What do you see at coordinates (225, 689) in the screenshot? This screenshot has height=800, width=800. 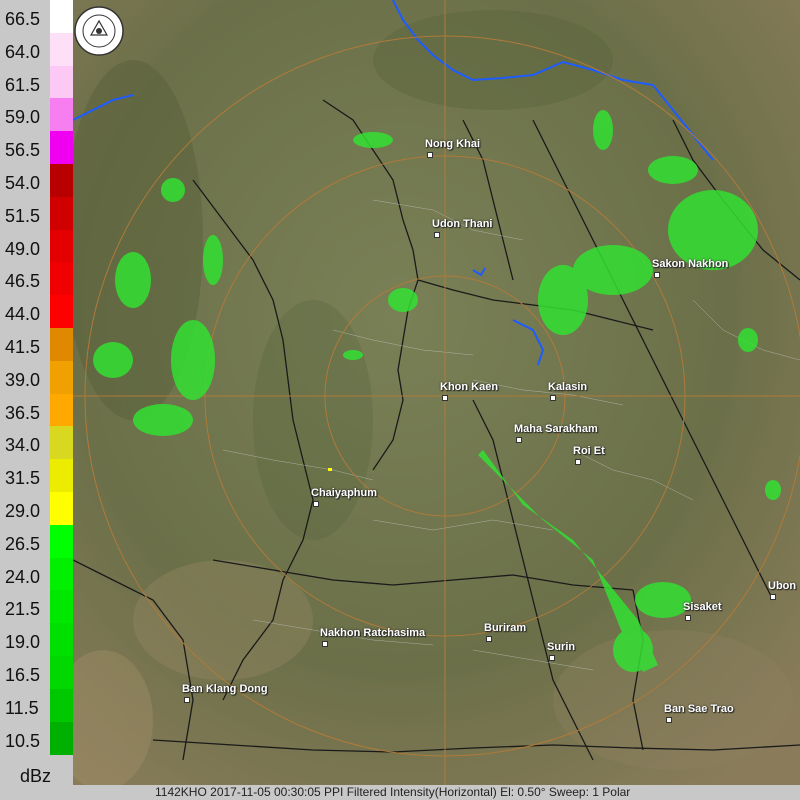 I see `city-label: Ban Klang Dong` at bounding box center [225, 689].